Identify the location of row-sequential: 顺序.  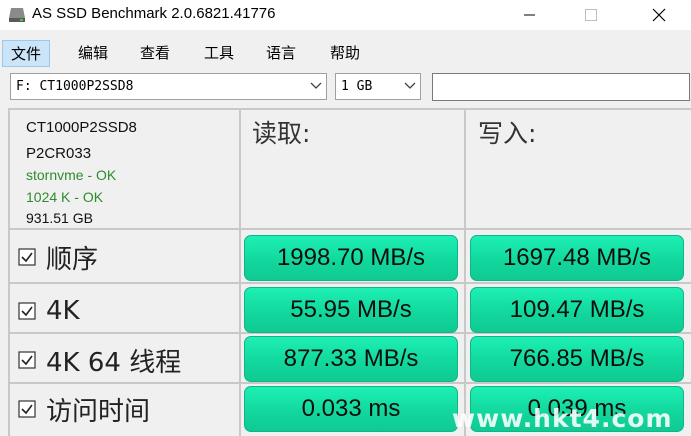
(58, 257).